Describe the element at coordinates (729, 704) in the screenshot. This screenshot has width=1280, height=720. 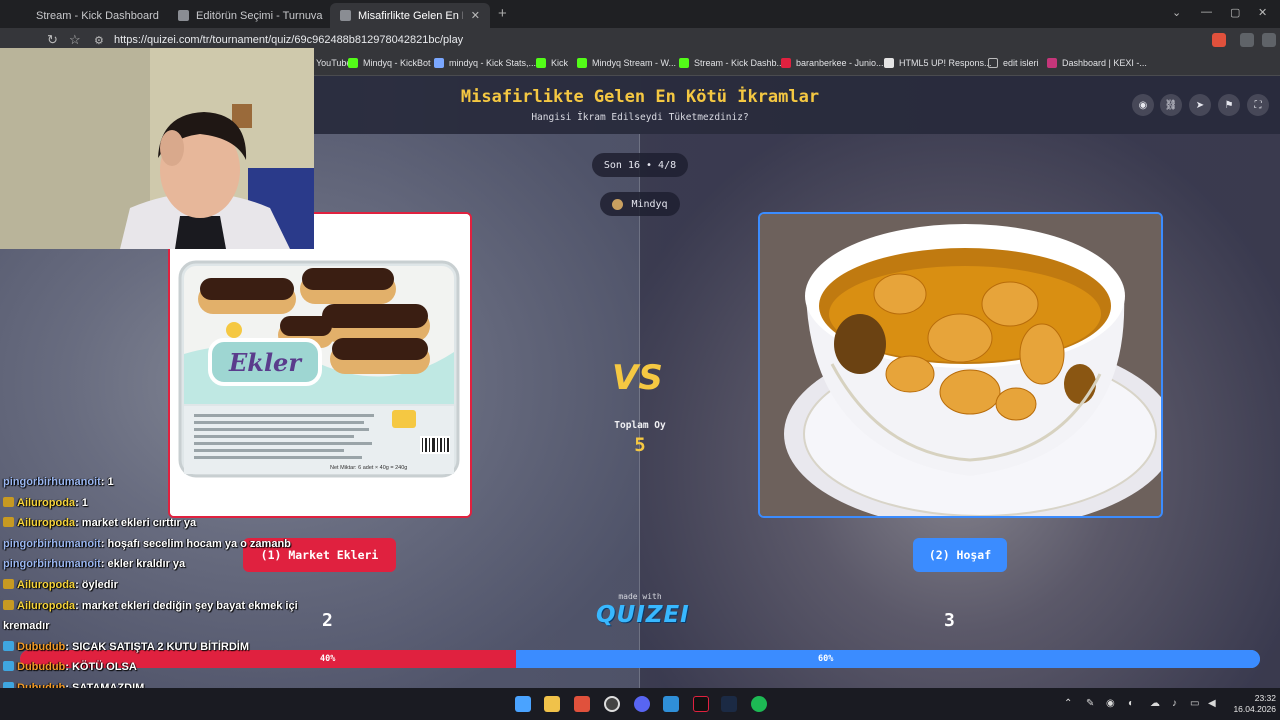
I see `steam-icon` at that location.